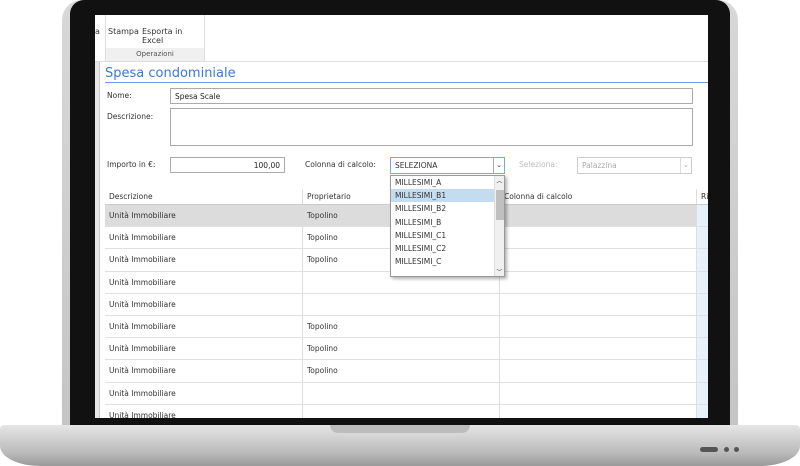 The height and width of the screenshot is (466, 800). Describe the element at coordinates (97, 240) in the screenshot. I see `left-panel-edge` at that location.